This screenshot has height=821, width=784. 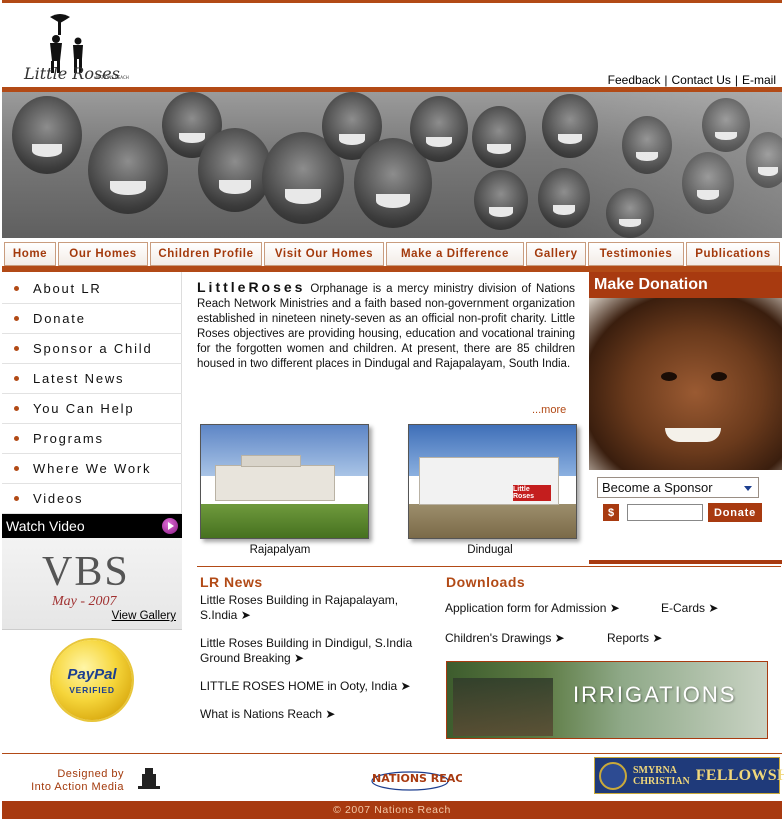 What do you see at coordinates (92, 526) in the screenshot?
I see `watch-video-button: Watch Video` at bounding box center [92, 526].